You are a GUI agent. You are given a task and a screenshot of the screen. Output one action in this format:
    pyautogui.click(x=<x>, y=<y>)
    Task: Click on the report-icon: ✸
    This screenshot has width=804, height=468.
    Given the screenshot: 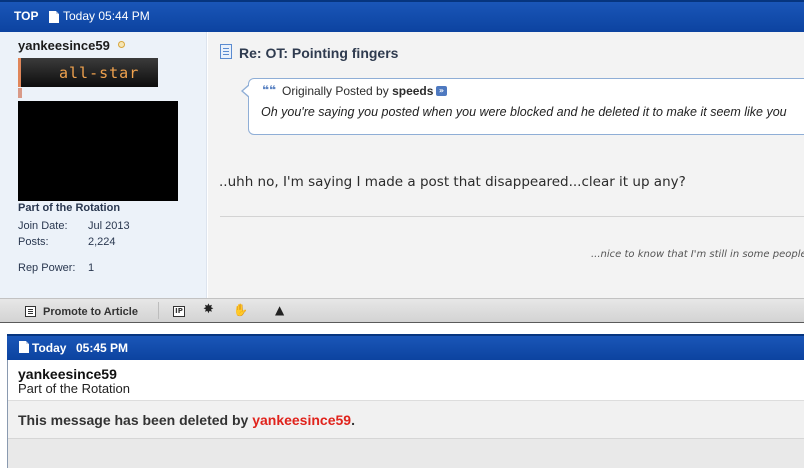 What is the action you would take?
    pyautogui.click(x=208, y=309)
    